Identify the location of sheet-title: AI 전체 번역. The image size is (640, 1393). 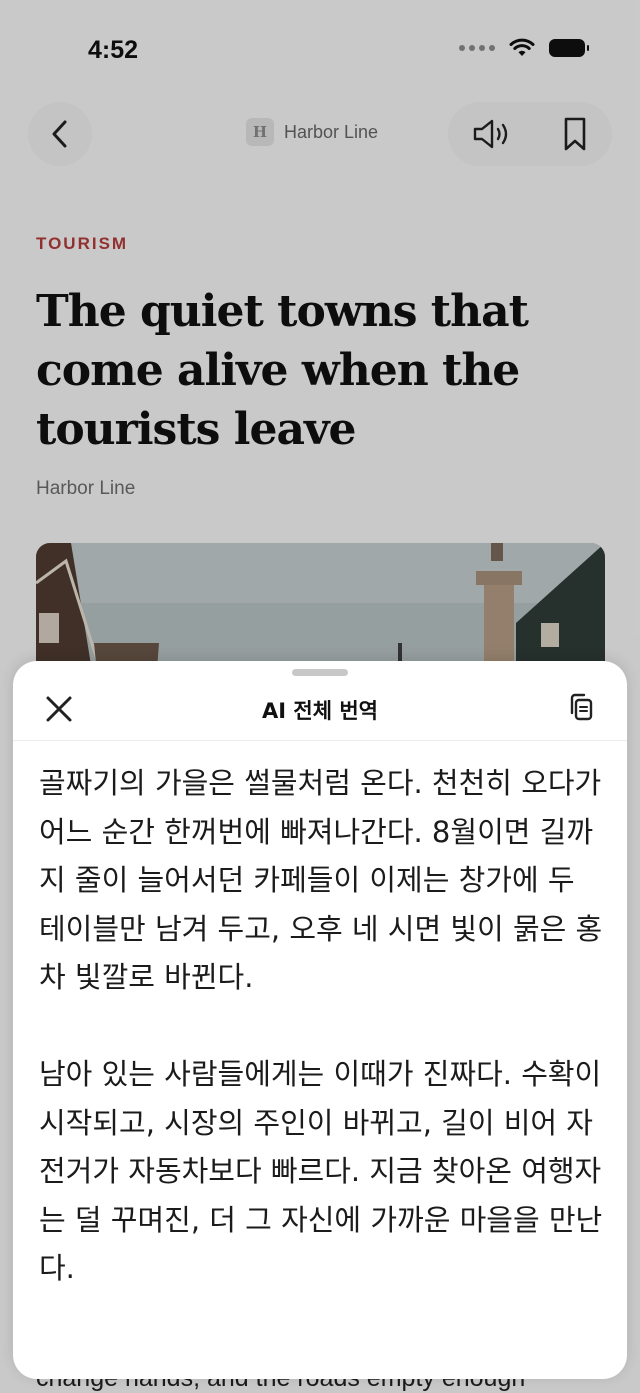
(320, 711).